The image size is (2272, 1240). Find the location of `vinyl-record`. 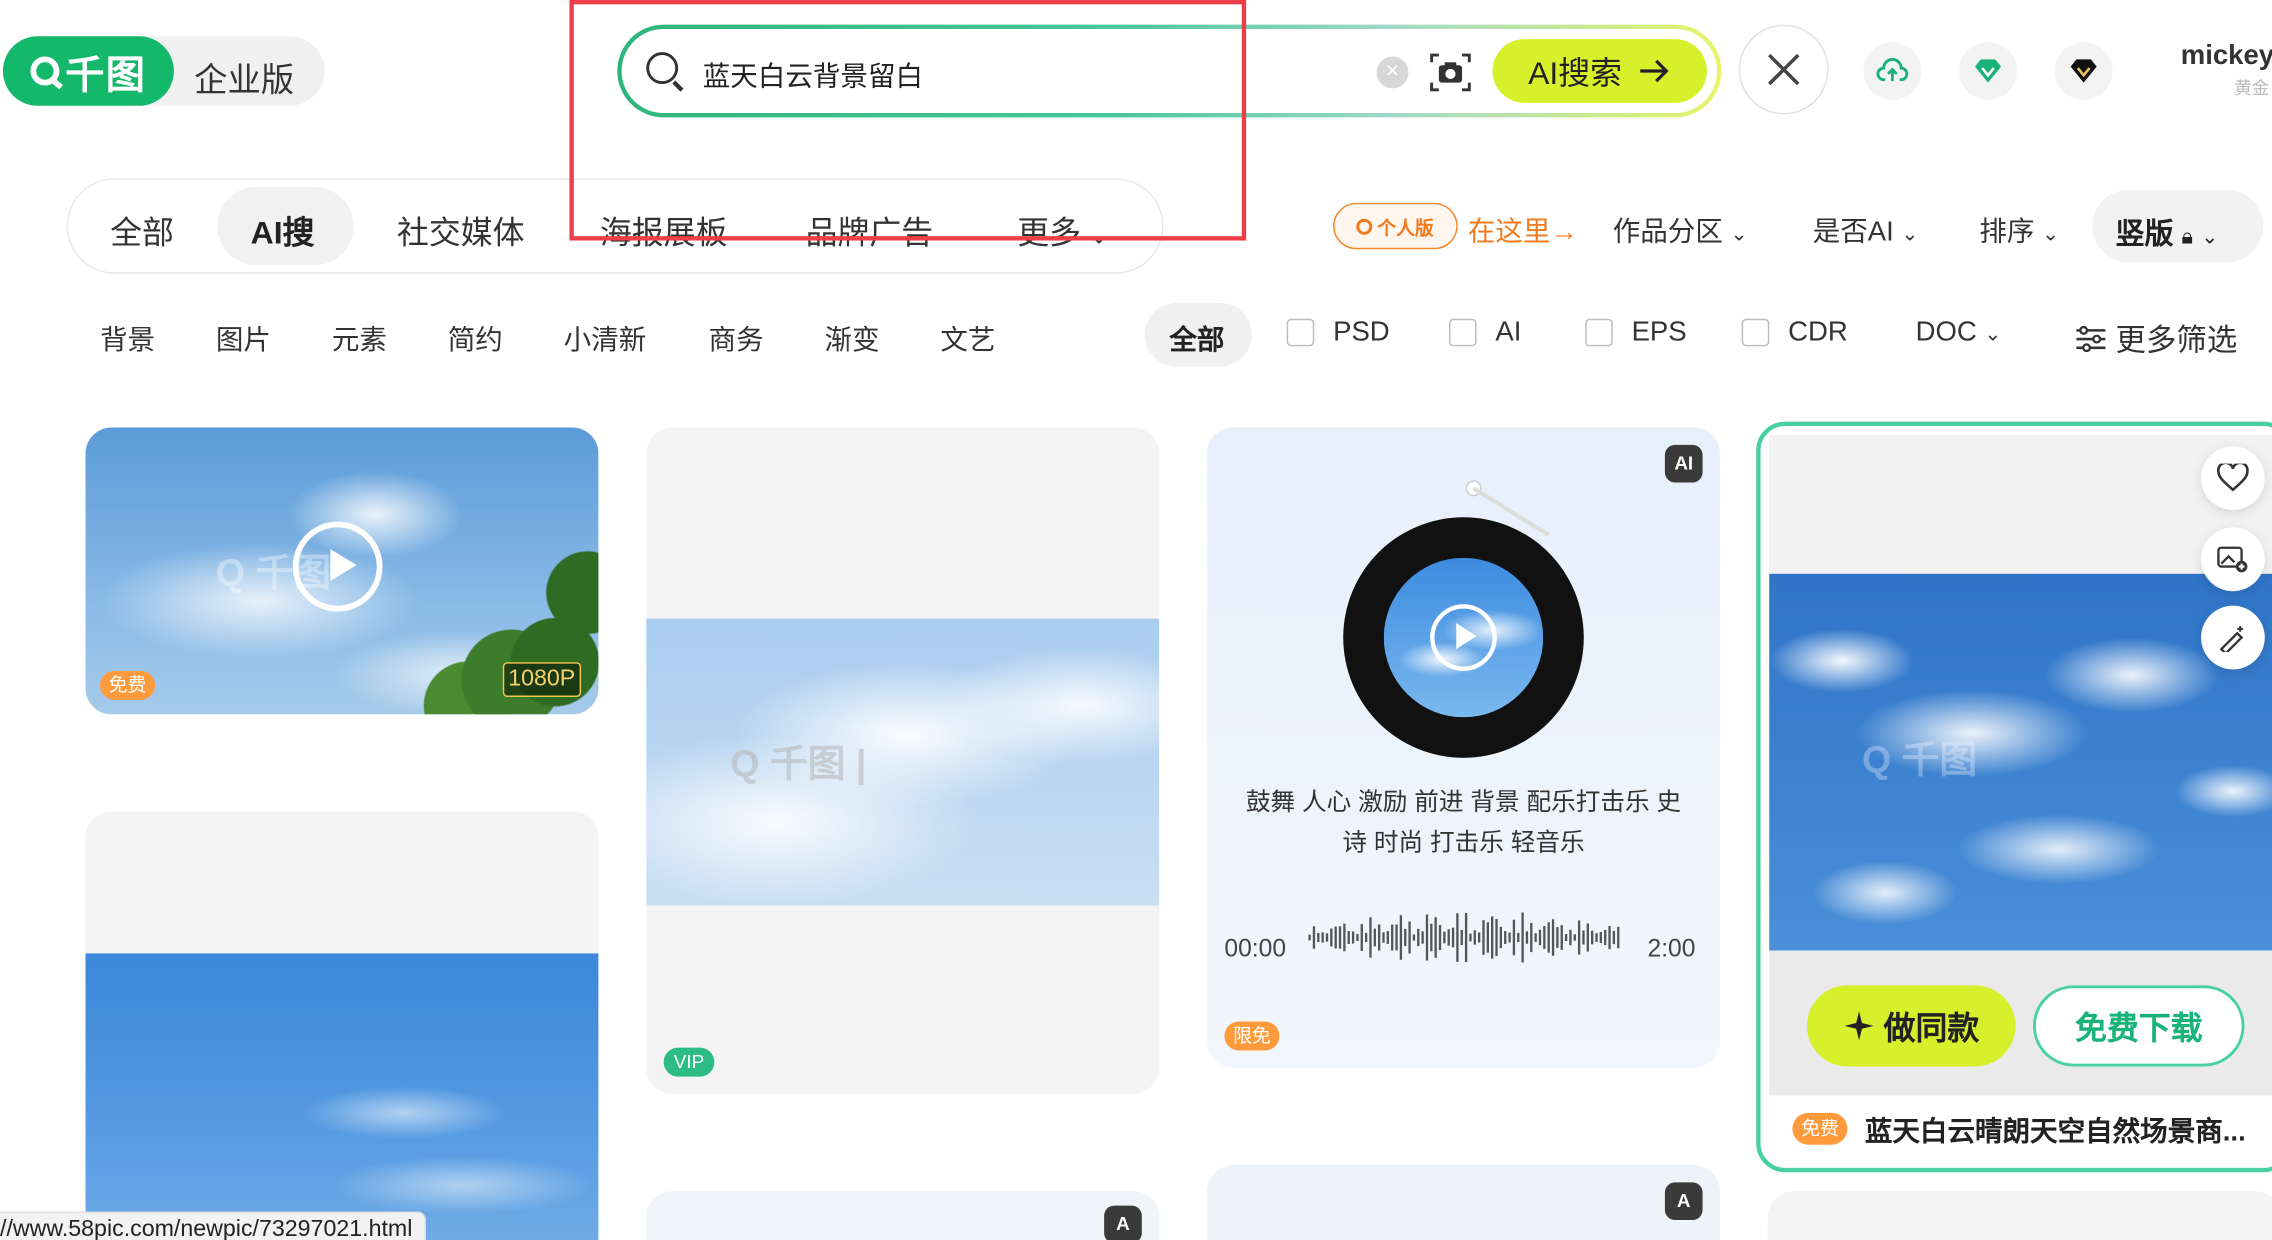

vinyl-record is located at coordinates (1463, 637).